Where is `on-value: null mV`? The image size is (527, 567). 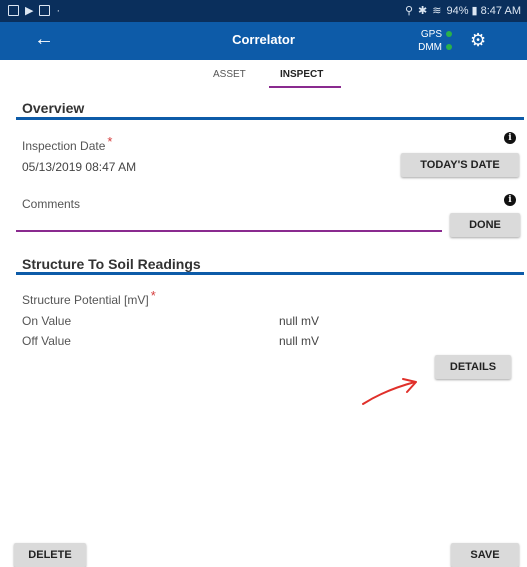
on-value: null mV is located at coordinates (299, 321).